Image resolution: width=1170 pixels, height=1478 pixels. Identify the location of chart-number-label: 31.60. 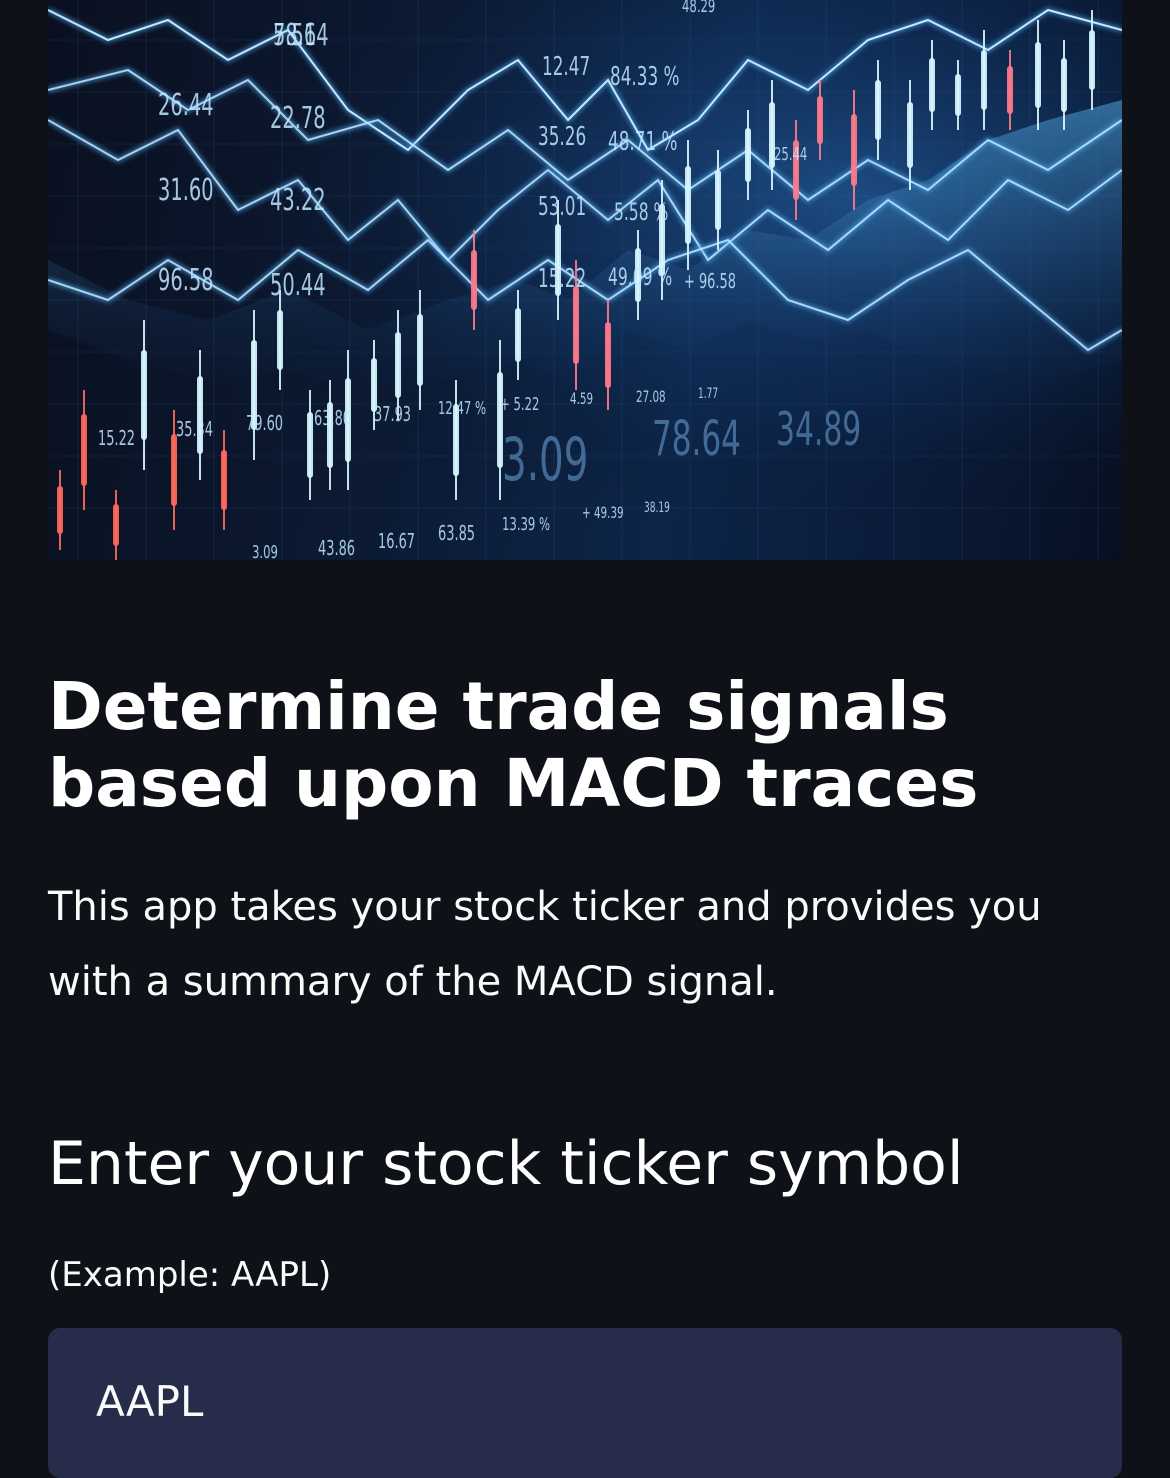
(186, 191).